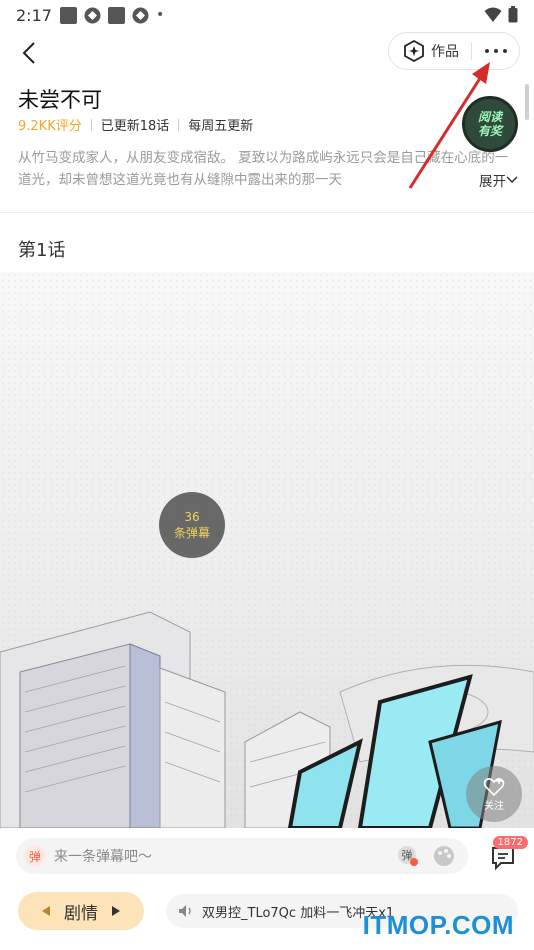 This screenshot has height=950, width=534. What do you see at coordinates (489, 117) in the screenshot?
I see `badge-line1: 阅读` at bounding box center [489, 117].